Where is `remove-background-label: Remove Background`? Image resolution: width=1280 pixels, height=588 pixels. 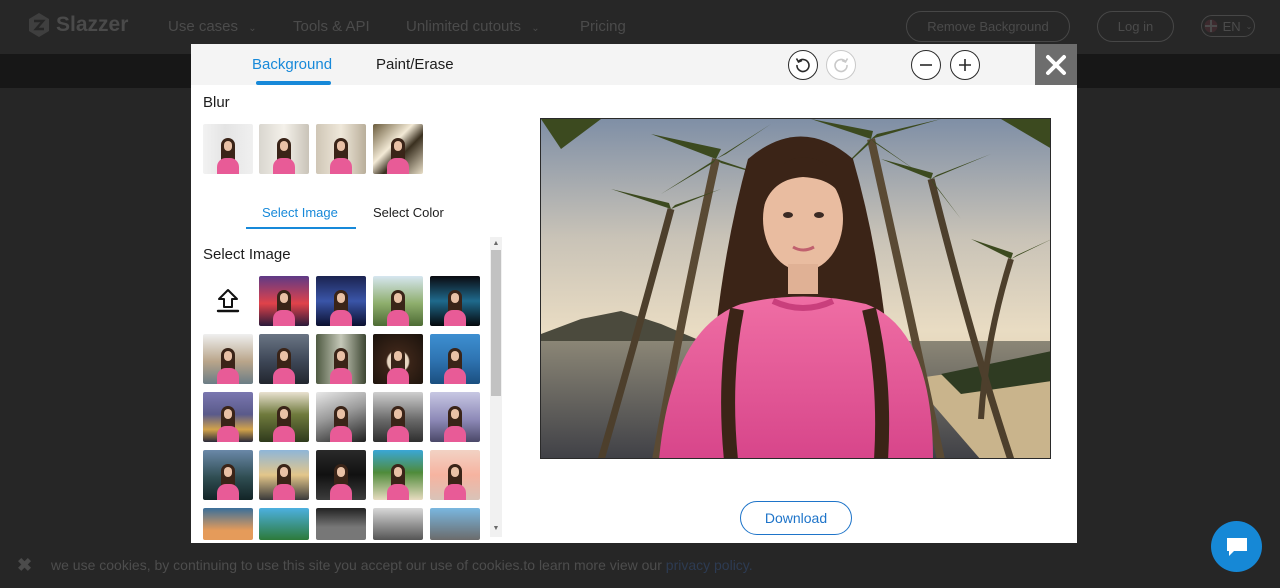
remove-background-label: Remove Background is located at coordinates (988, 26).